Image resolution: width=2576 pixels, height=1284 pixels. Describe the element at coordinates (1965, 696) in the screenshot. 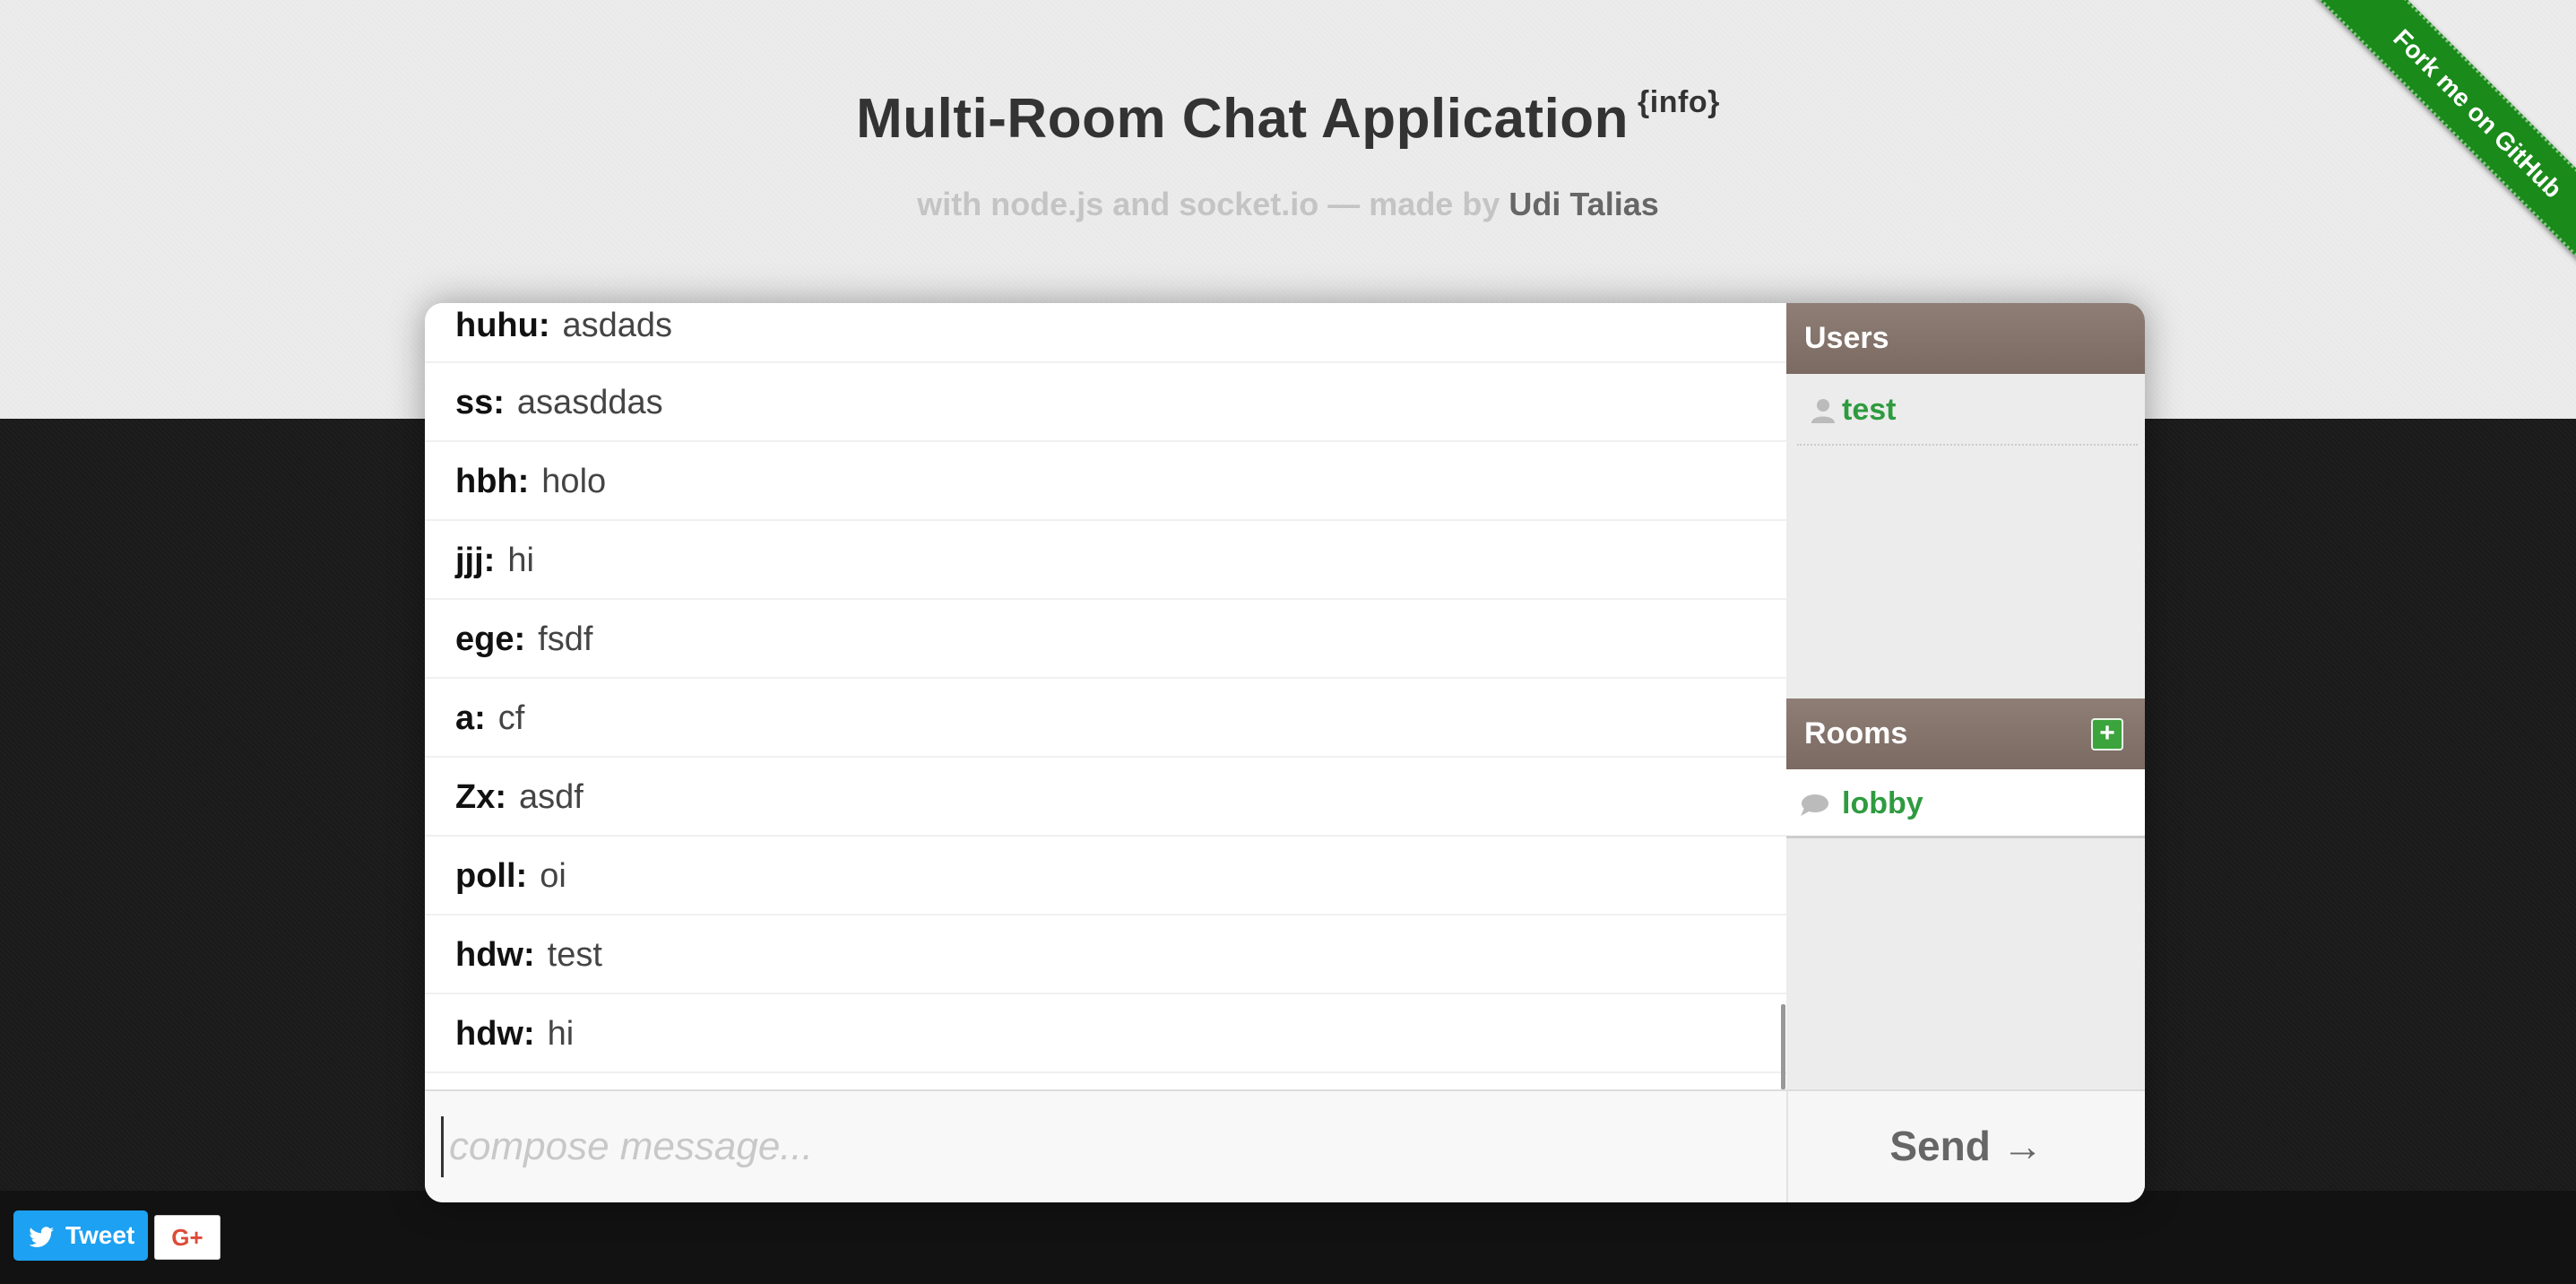

I see `sidebar: Users test Rooms + lobby` at that location.